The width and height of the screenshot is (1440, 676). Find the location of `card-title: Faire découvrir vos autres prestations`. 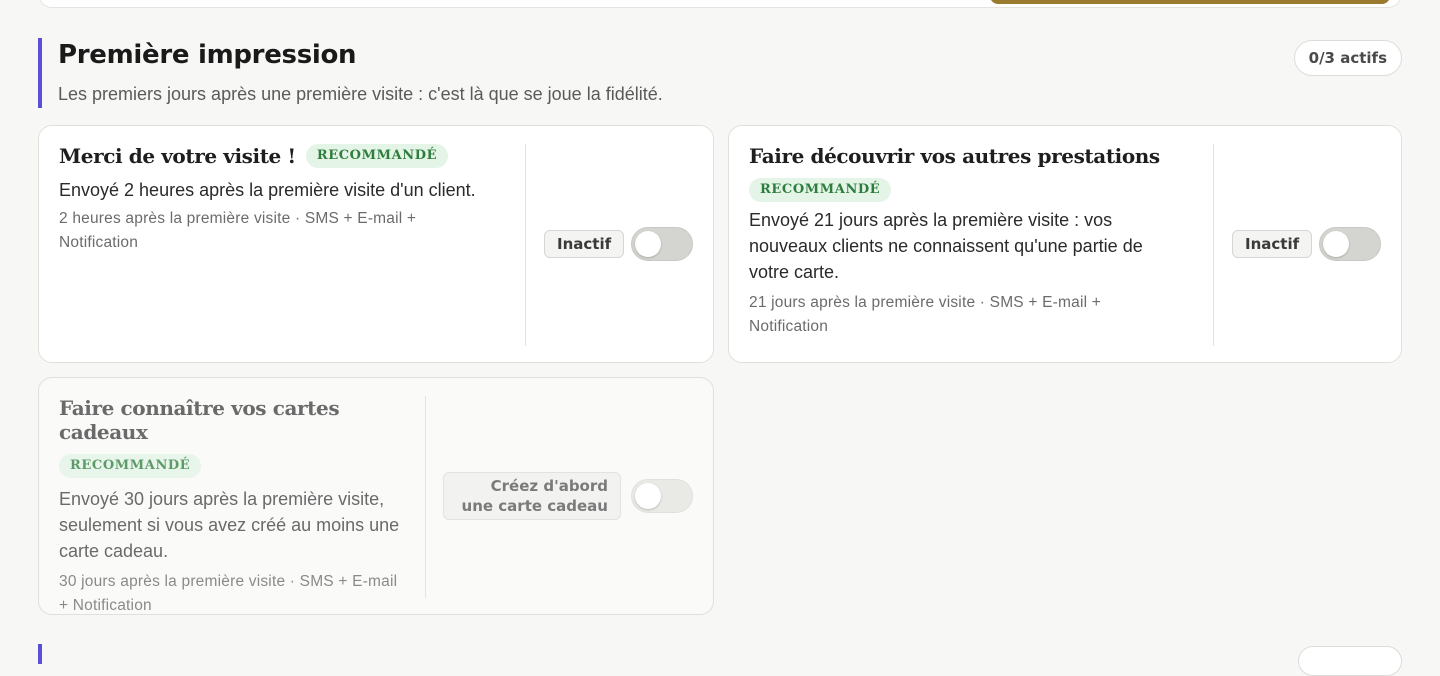

card-title: Faire découvrir vos autres prestations is located at coordinates (954, 156).